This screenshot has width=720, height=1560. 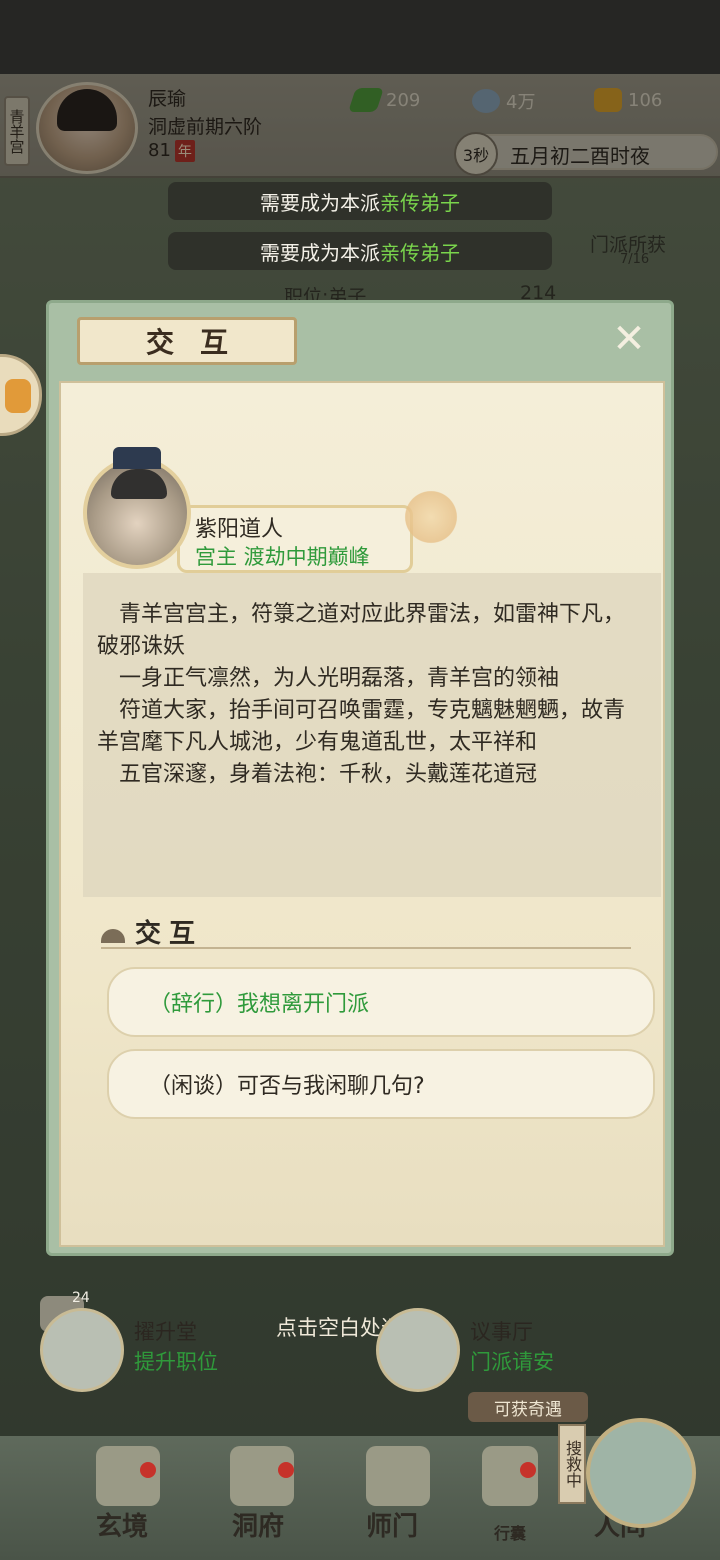 What do you see at coordinates (510, 1532) in the screenshot?
I see `nav-xingnang: 行囊` at bounding box center [510, 1532].